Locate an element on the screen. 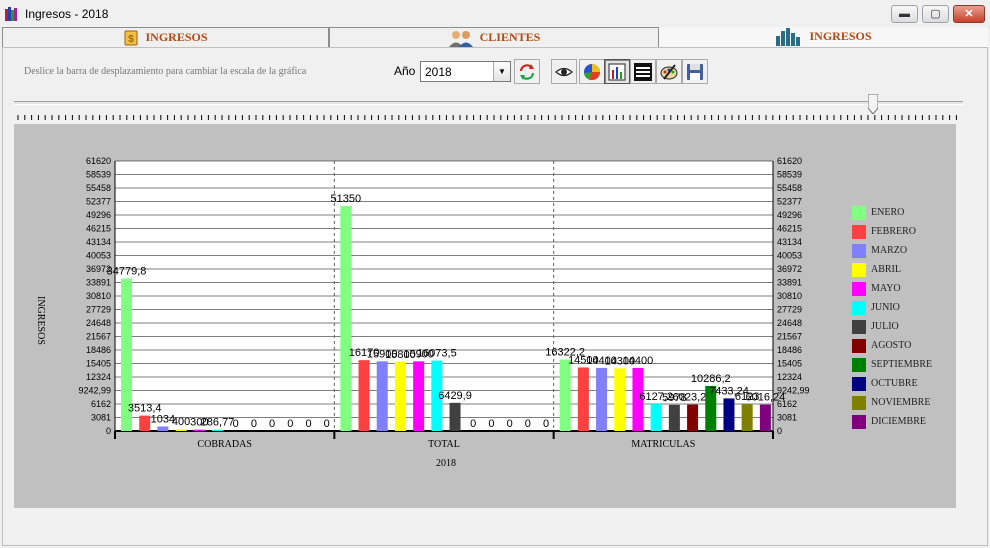 The image size is (990, 548). y-tick-label-right: 52377 is located at coordinates (789, 202).